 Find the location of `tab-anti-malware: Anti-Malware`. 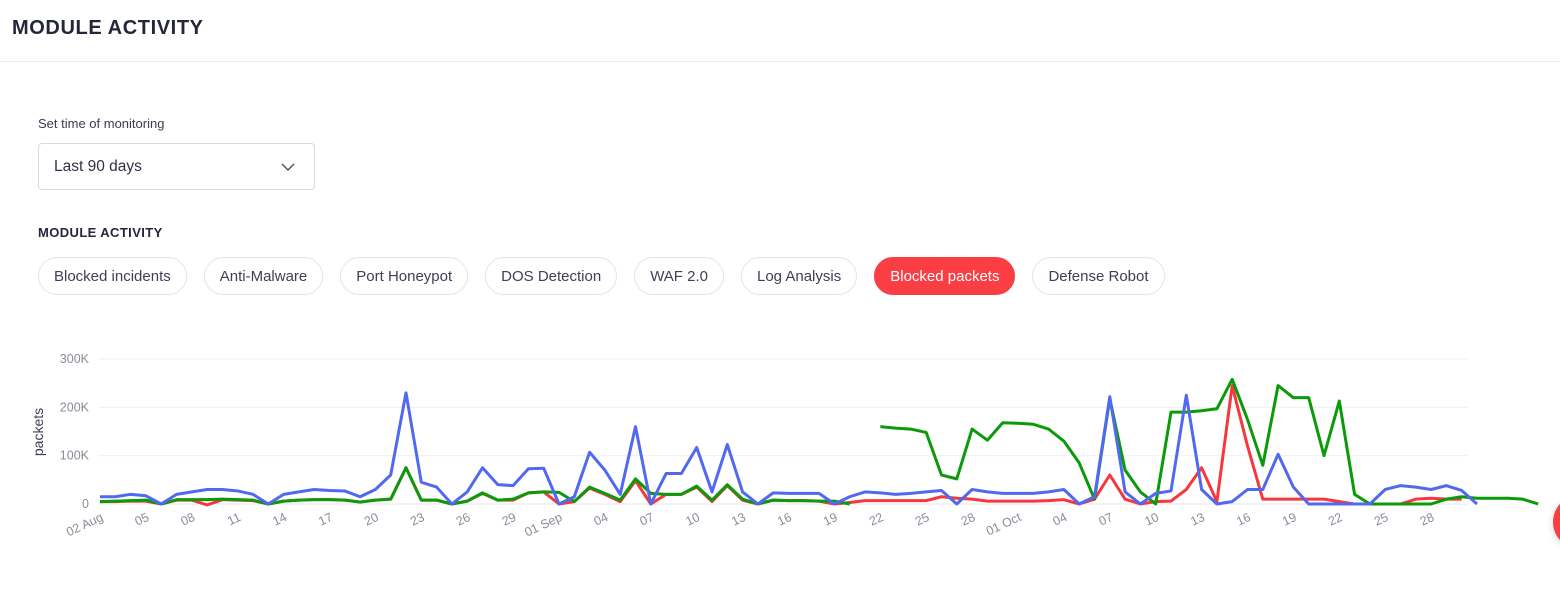

tab-anti-malware: Anti-Malware is located at coordinates (263, 276).